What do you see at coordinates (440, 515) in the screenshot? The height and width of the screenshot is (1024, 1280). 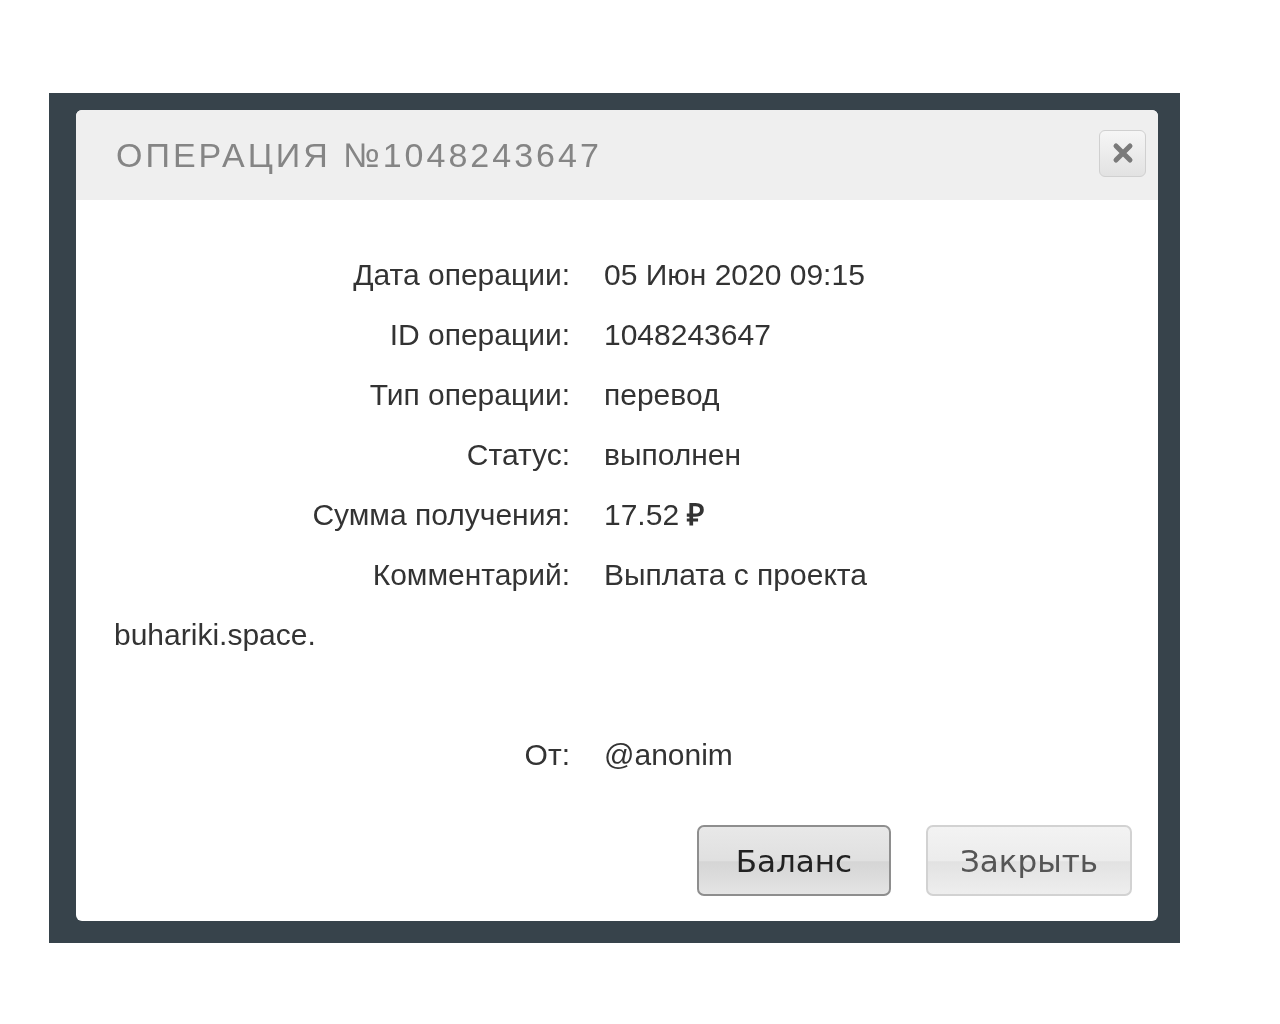 I see `field-label: Сумма получения:` at bounding box center [440, 515].